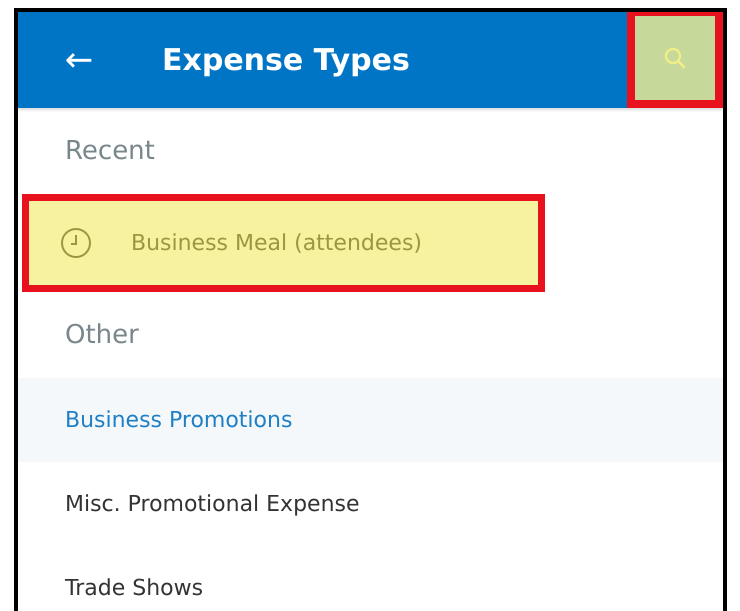  What do you see at coordinates (370, 504) in the screenshot?
I see `list-item: Misc. Promotional Expense` at bounding box center [370, 504].